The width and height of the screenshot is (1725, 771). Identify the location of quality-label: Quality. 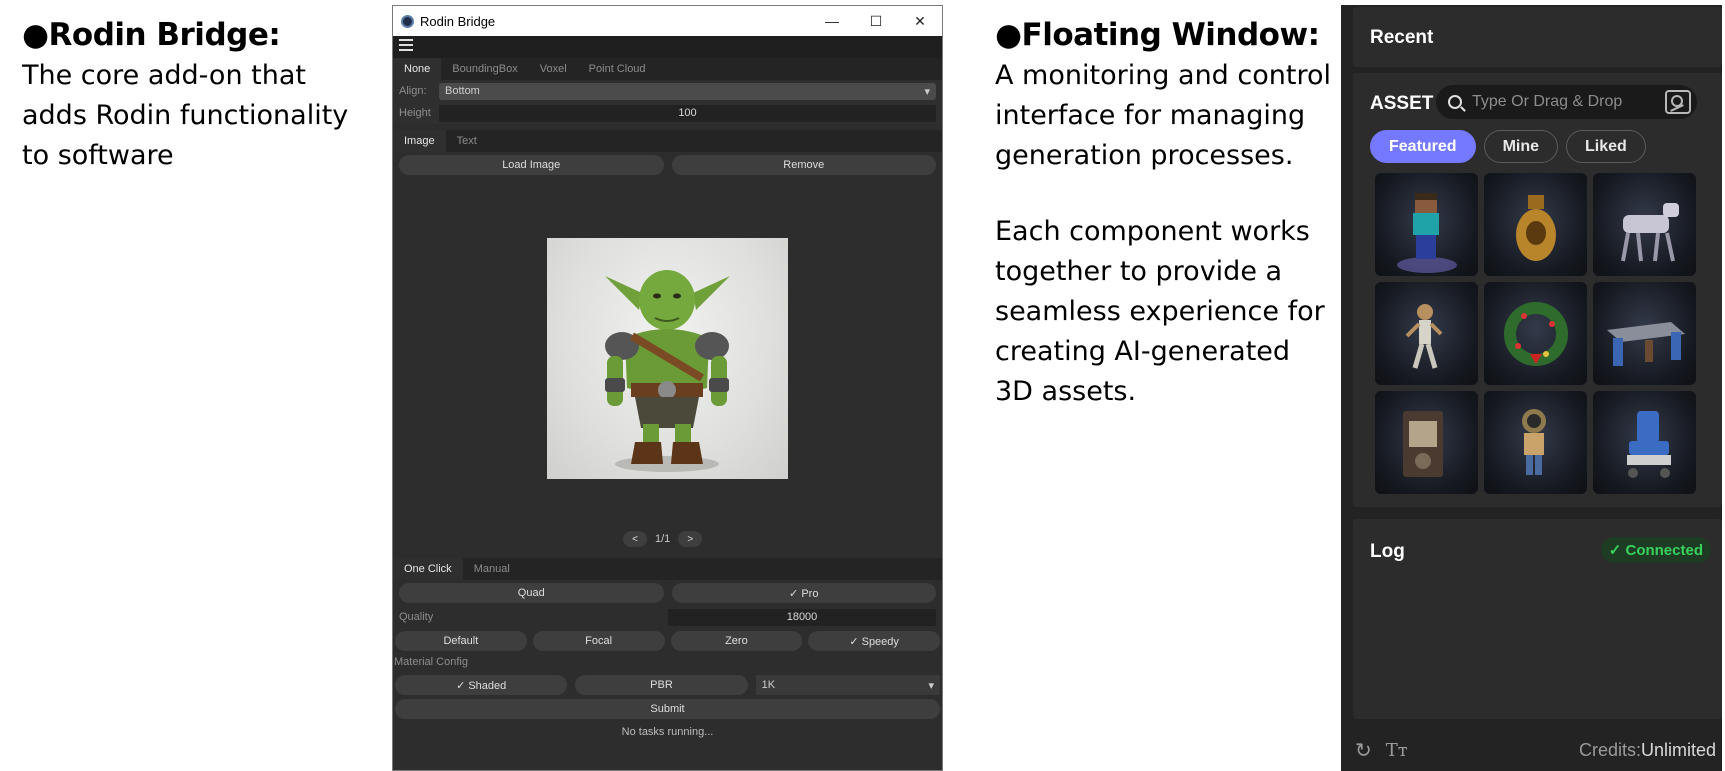
(416, 617).